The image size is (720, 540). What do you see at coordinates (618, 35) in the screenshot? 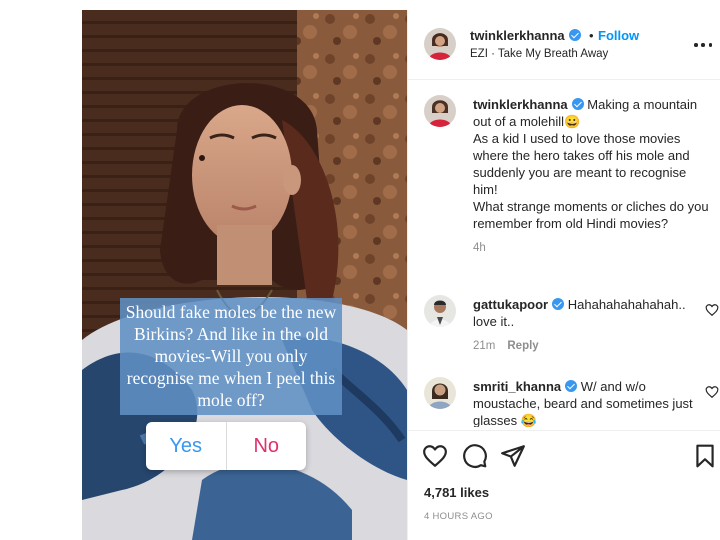
I see `follow-button: Follow` at bounding box center [618, 35].